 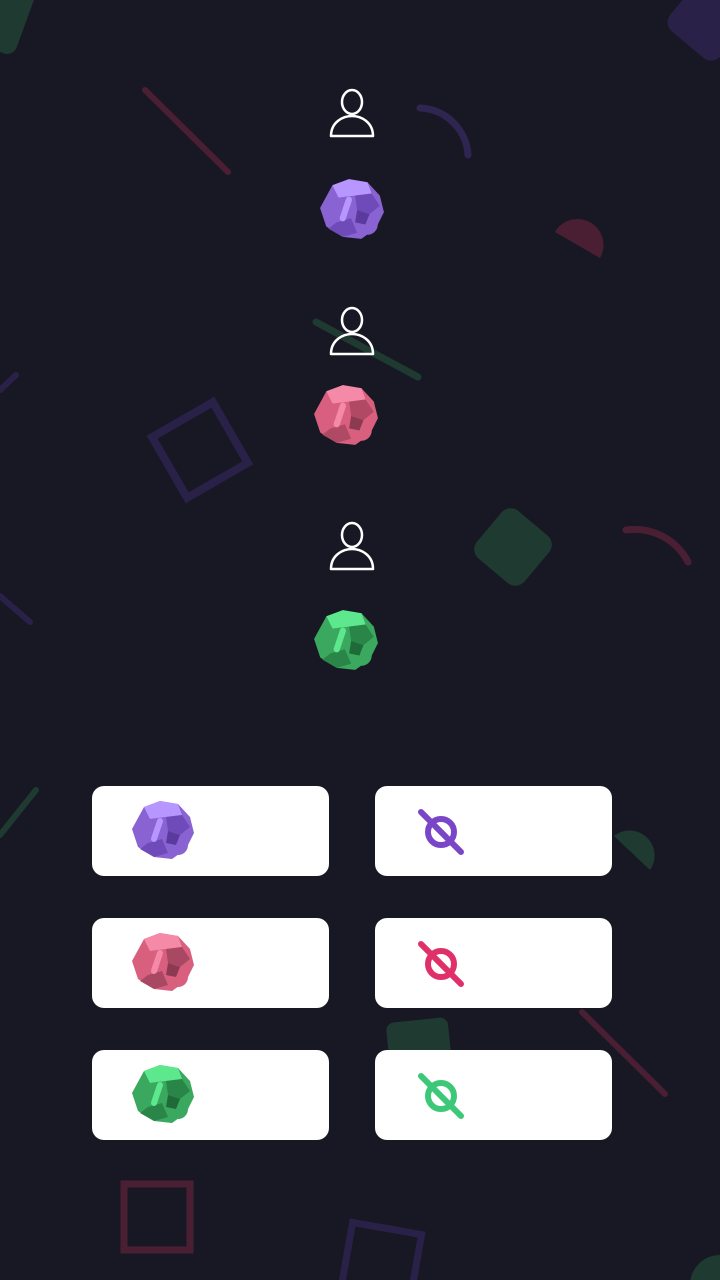 I want to click on hide-green-button, so click(x=493, y=1095).